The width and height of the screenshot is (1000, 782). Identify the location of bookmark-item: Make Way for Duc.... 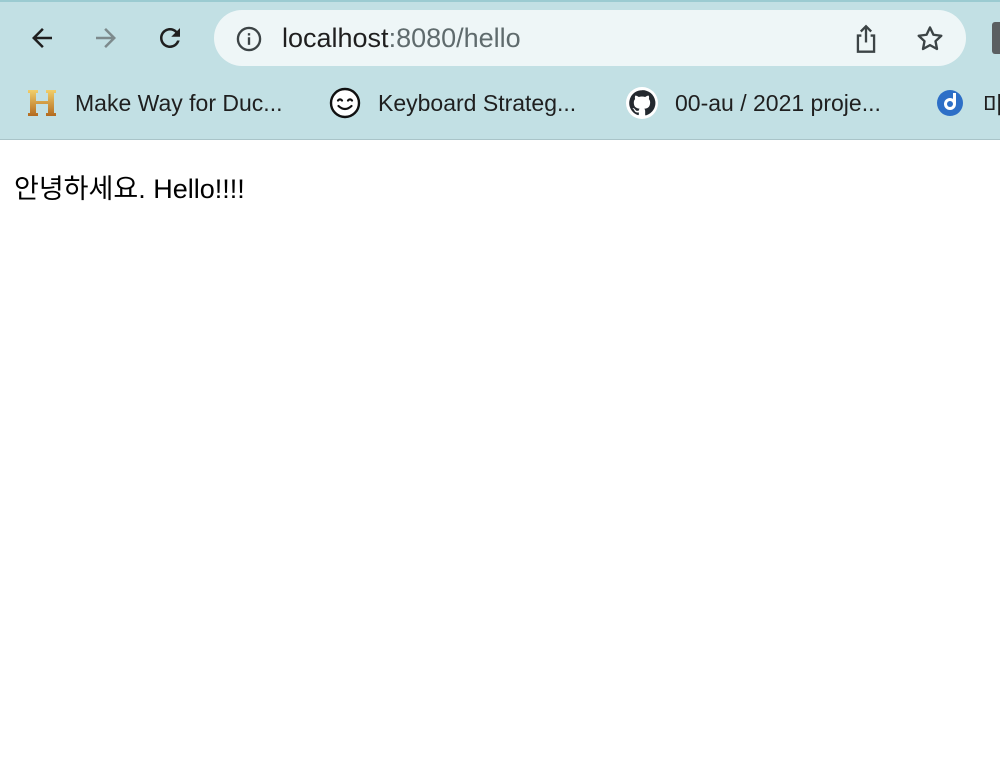
(154, 103).